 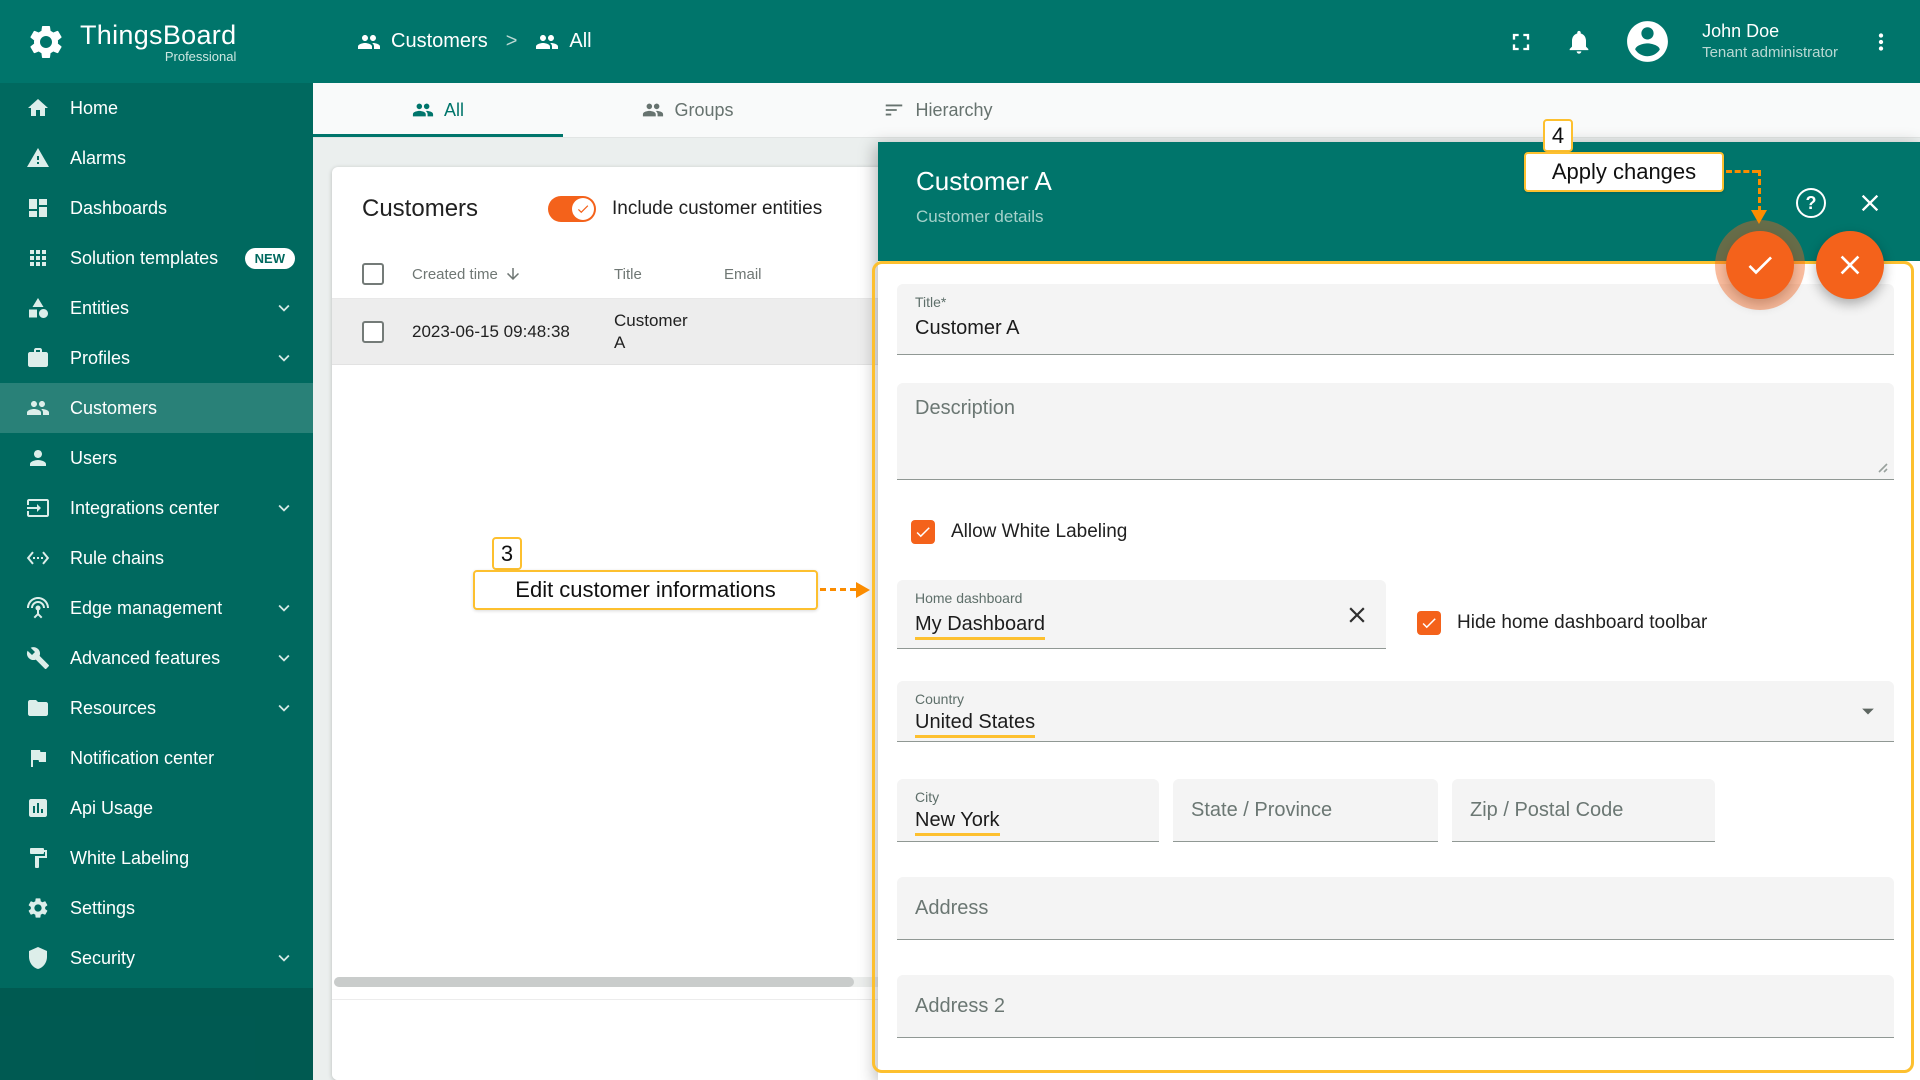 What do you see at coordinates (1881, 42) in the screenshot?
I see `overflow-menu-icon` at bounding box center [1881, 42].